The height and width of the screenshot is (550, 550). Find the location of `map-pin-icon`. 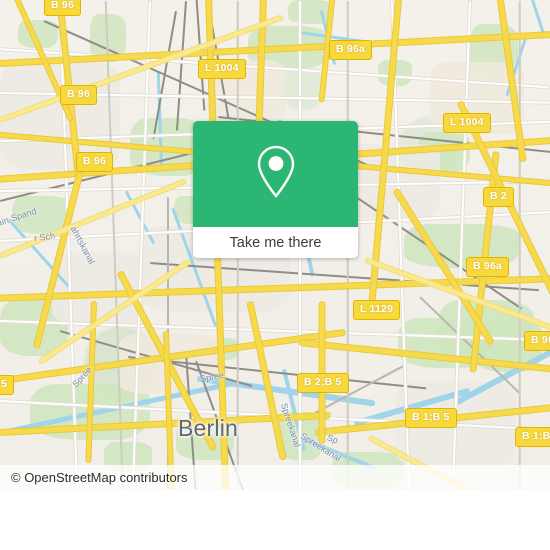

map-pin-icon is located at coordinates (276, 174).